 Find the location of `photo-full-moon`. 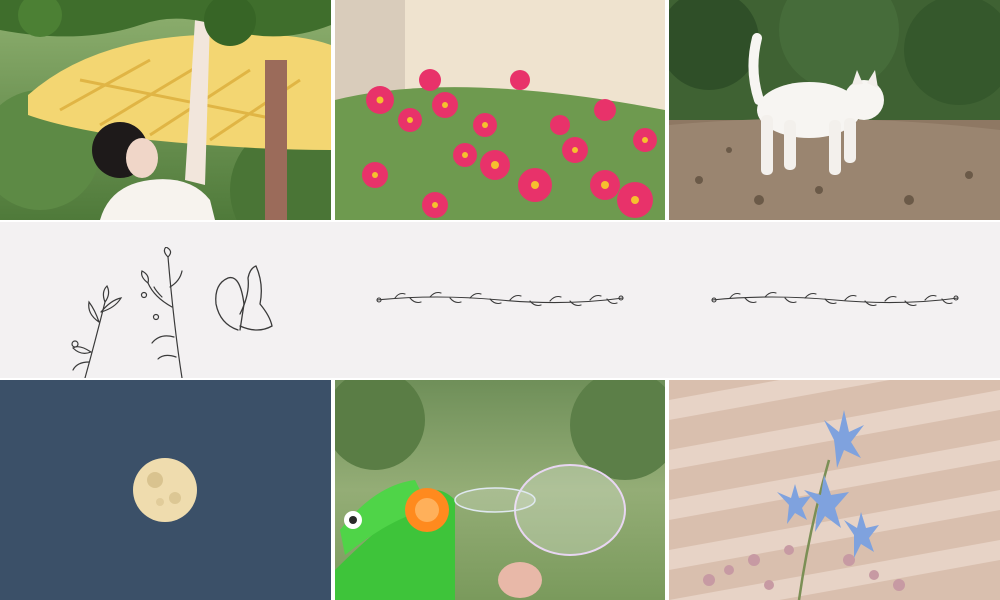

photo-full-moon is located at coordinates (165, 490).